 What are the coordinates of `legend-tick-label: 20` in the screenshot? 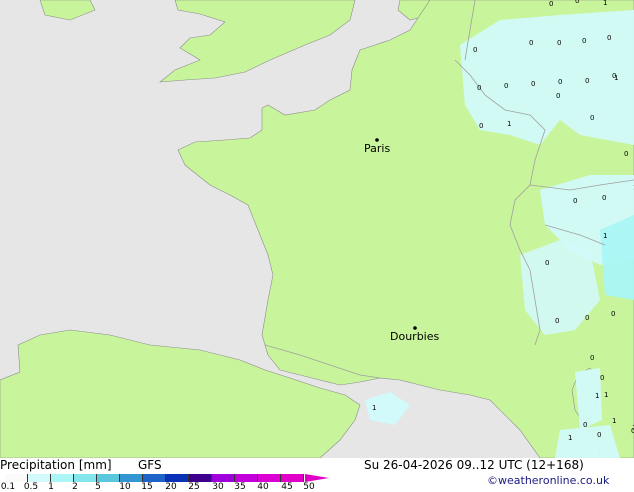 It's located at (171, 487).